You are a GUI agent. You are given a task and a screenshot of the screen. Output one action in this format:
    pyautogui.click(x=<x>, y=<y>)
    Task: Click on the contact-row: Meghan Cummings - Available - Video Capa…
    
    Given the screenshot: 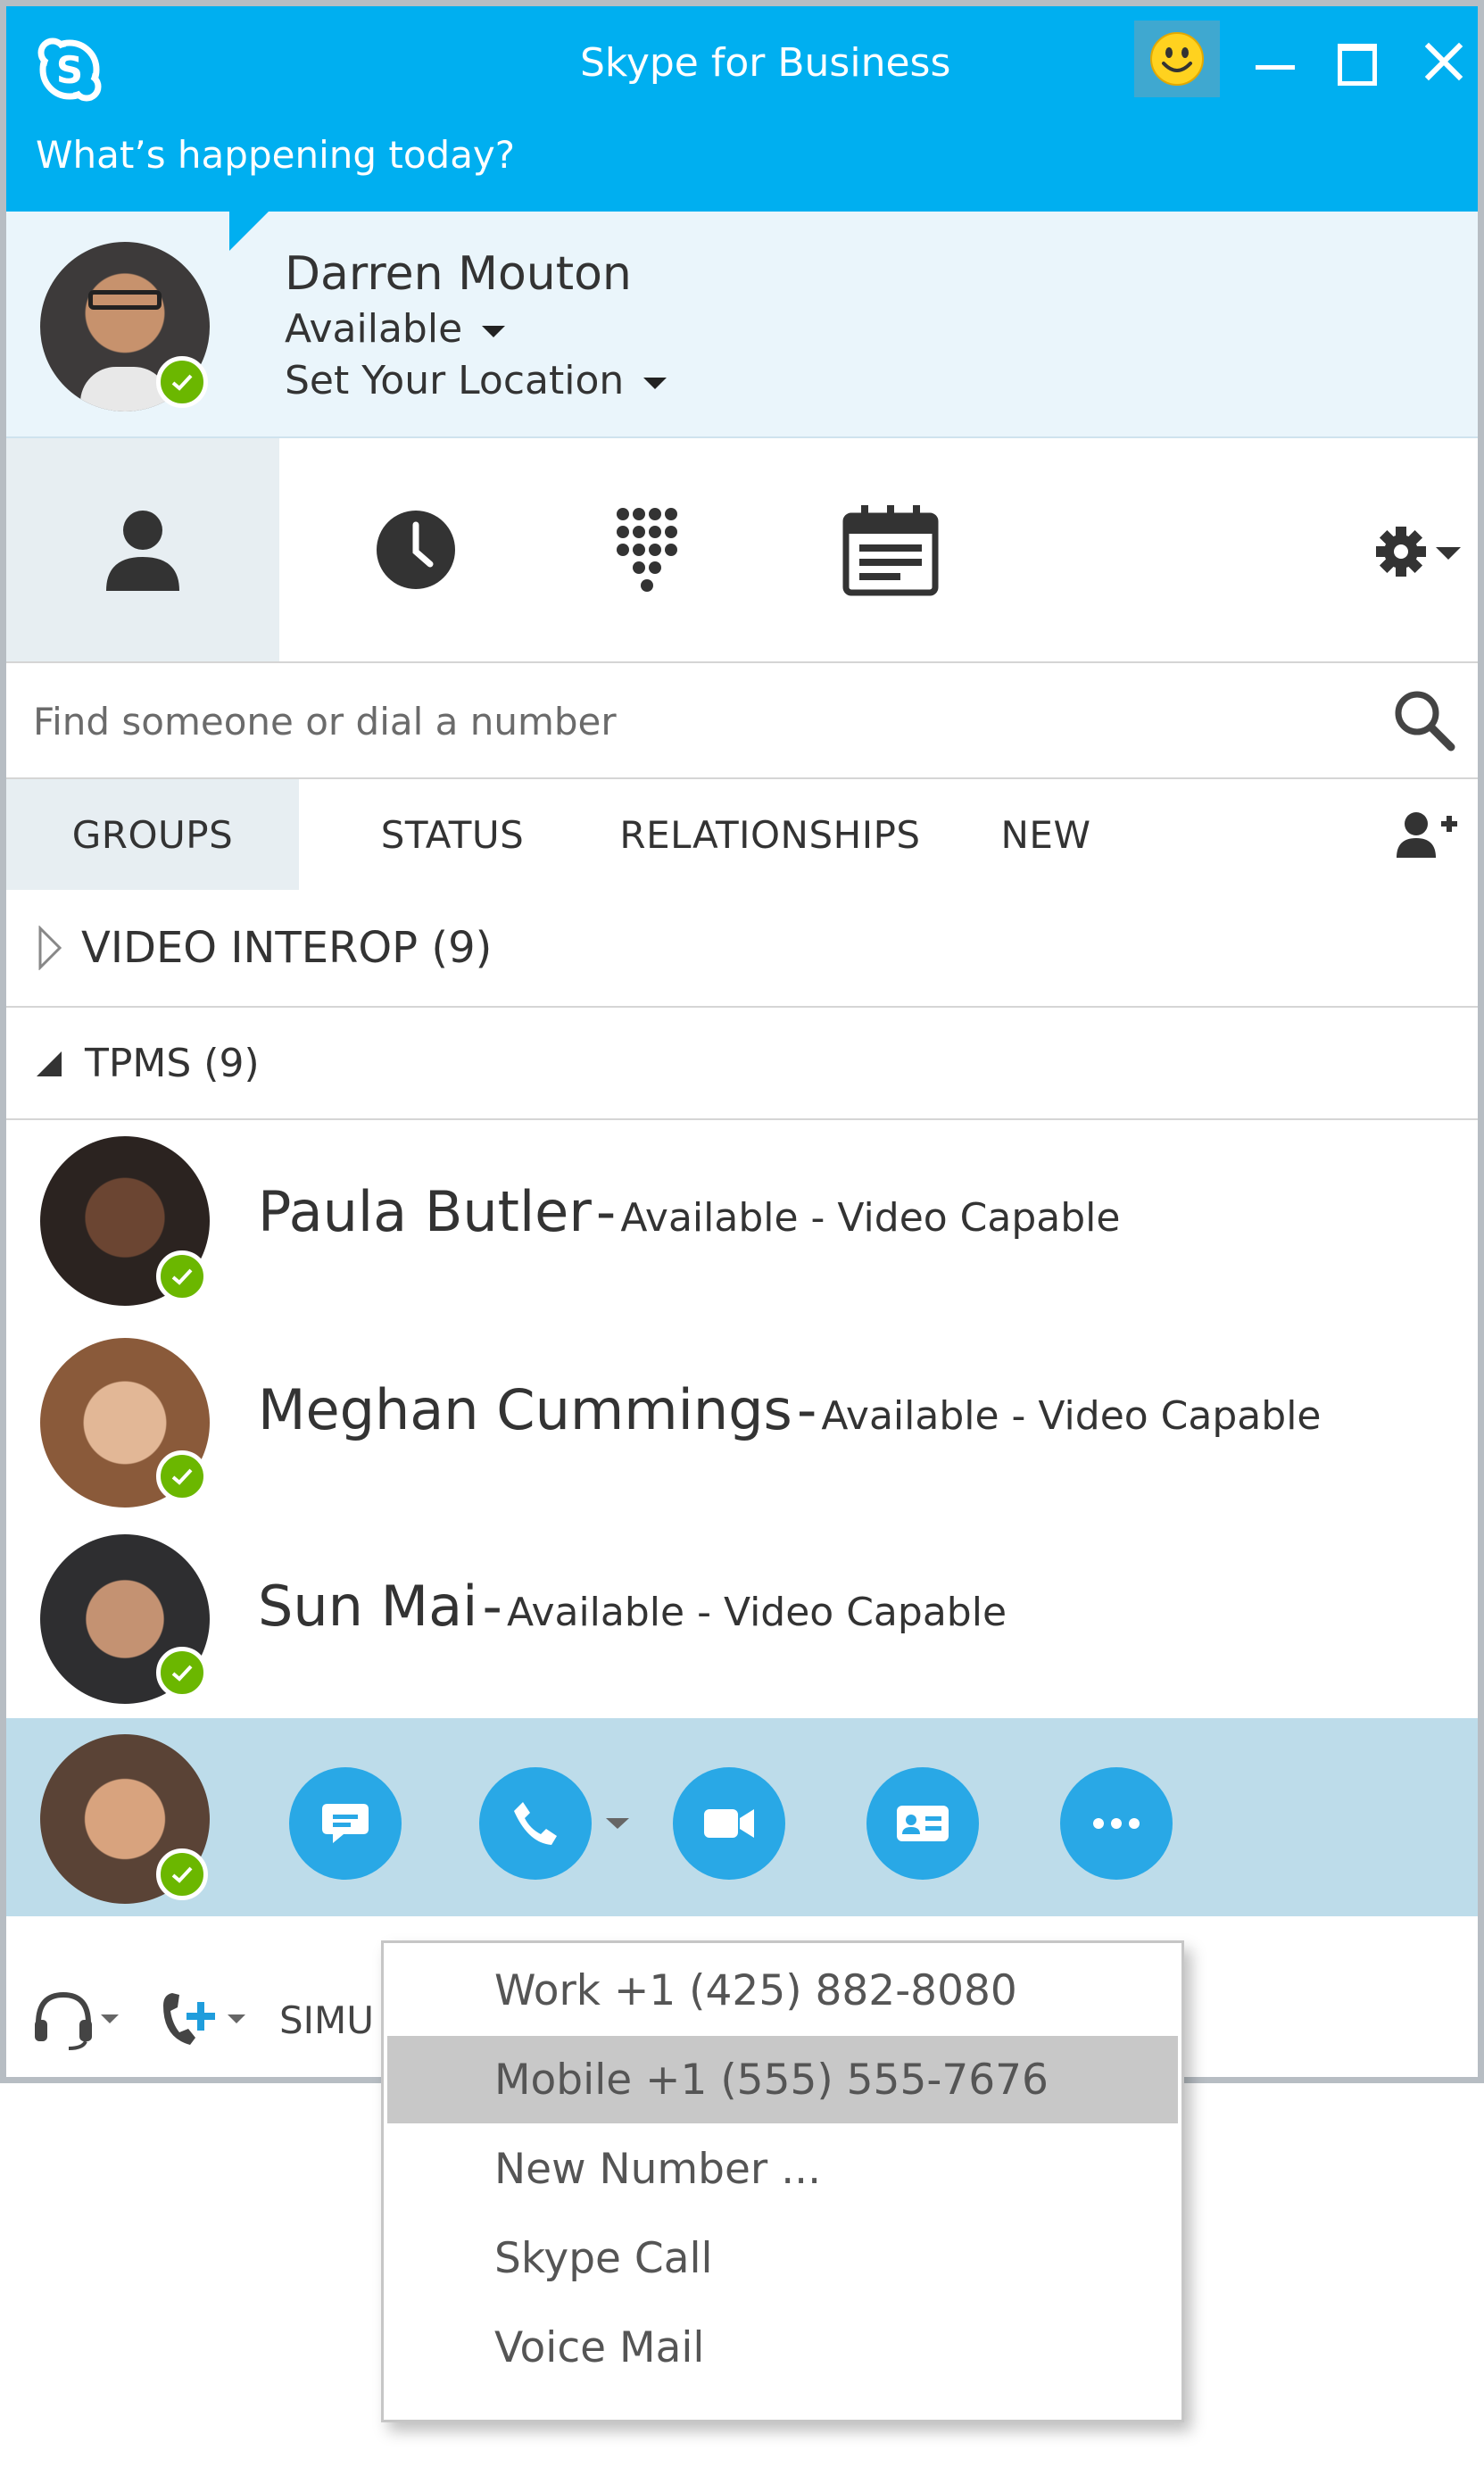 What is the action you would take?
    pyautogui.click(x=742, y=1419)
    